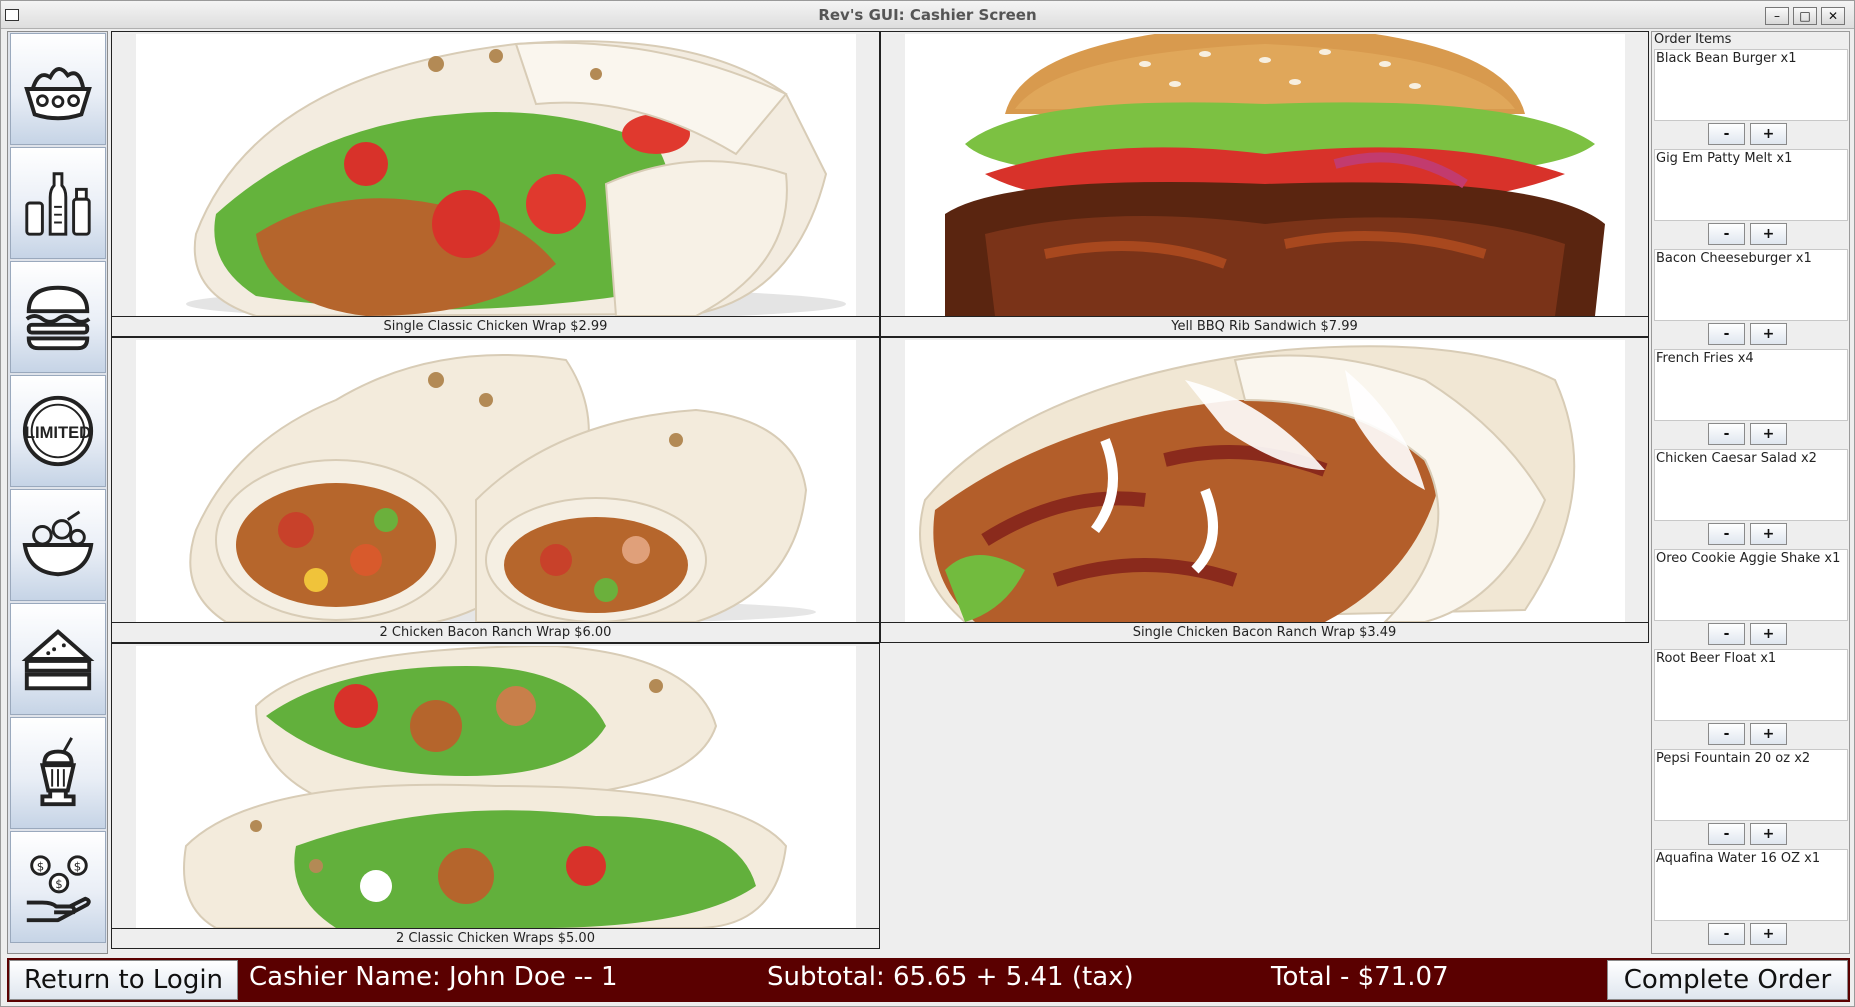 This screenshot has height=1007, width=1855. I want to click on sandwich-icon, so click(58, 660).